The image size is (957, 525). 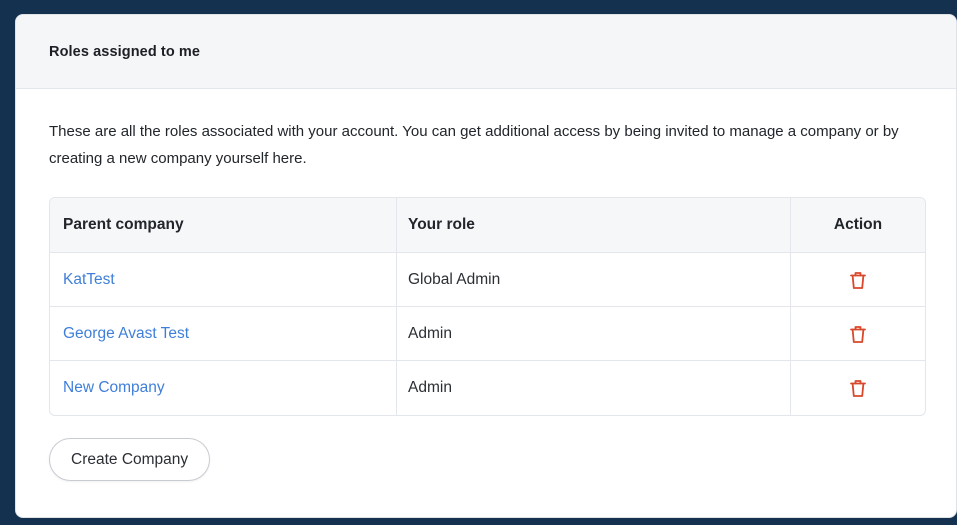 What do you see at coordinates (594, 225) in the screenshot?
I see `header-your-role: Your role` at bounding box center [594, 225].